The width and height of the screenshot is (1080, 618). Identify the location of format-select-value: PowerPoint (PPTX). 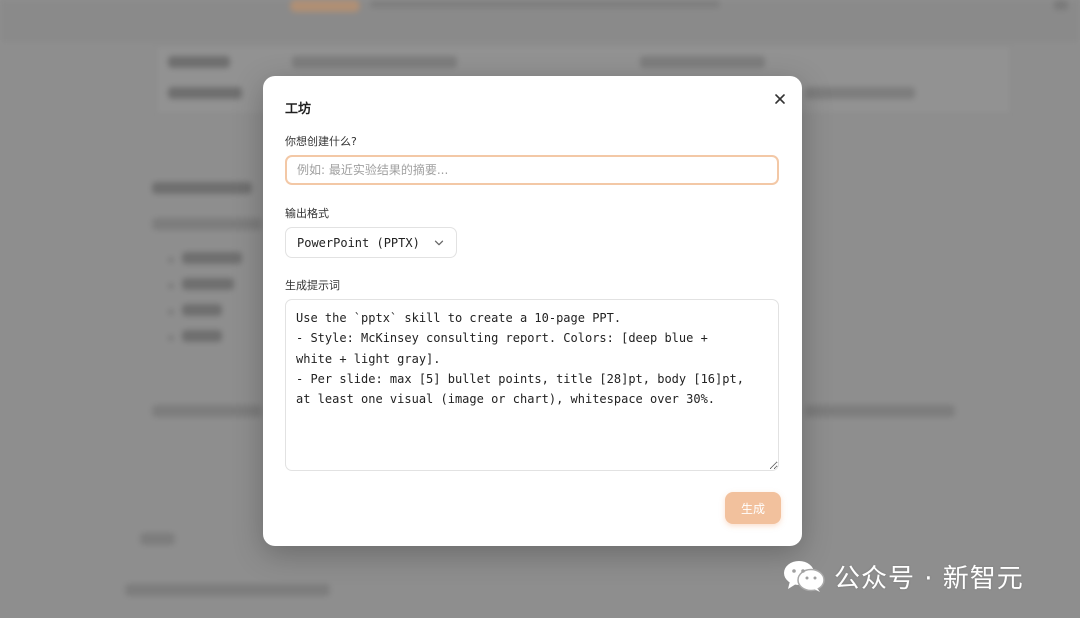
(358, 243).